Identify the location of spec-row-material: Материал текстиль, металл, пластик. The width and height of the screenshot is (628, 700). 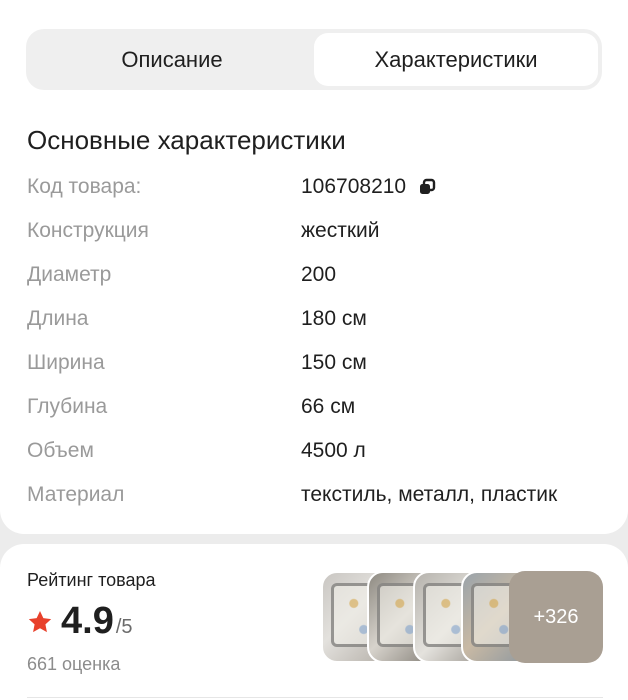
(317, 495).